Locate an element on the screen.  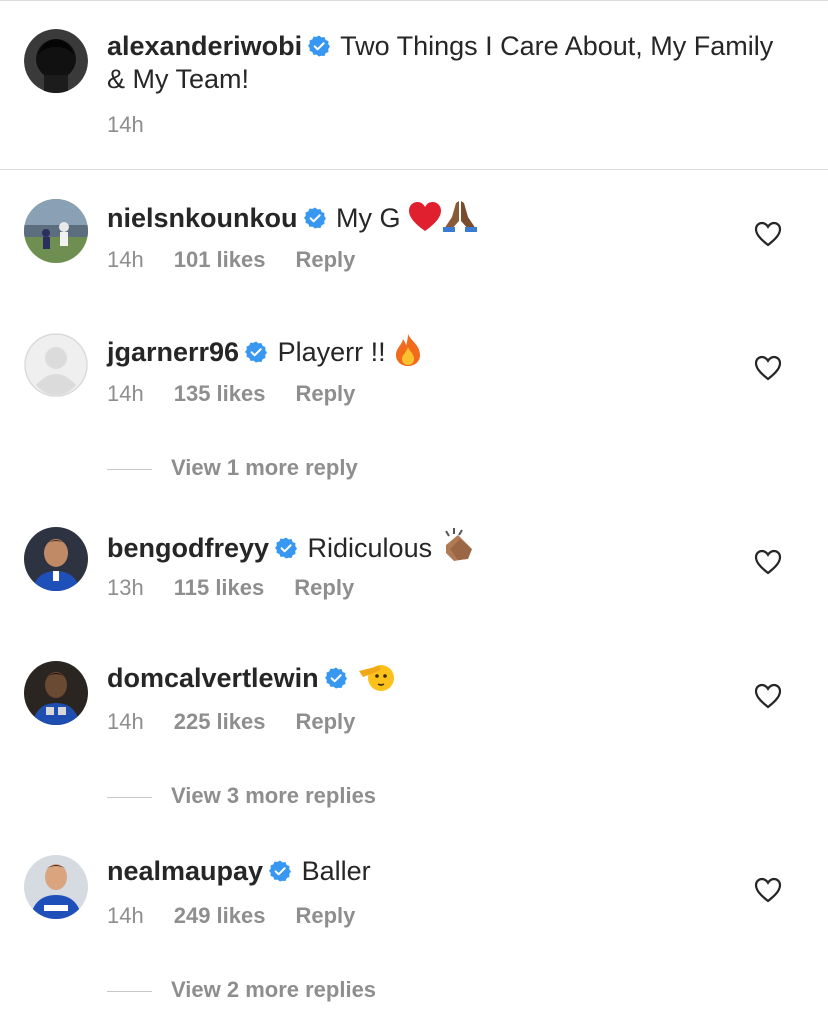
likes-count: 101 likes is located at coordinates (220, 260).